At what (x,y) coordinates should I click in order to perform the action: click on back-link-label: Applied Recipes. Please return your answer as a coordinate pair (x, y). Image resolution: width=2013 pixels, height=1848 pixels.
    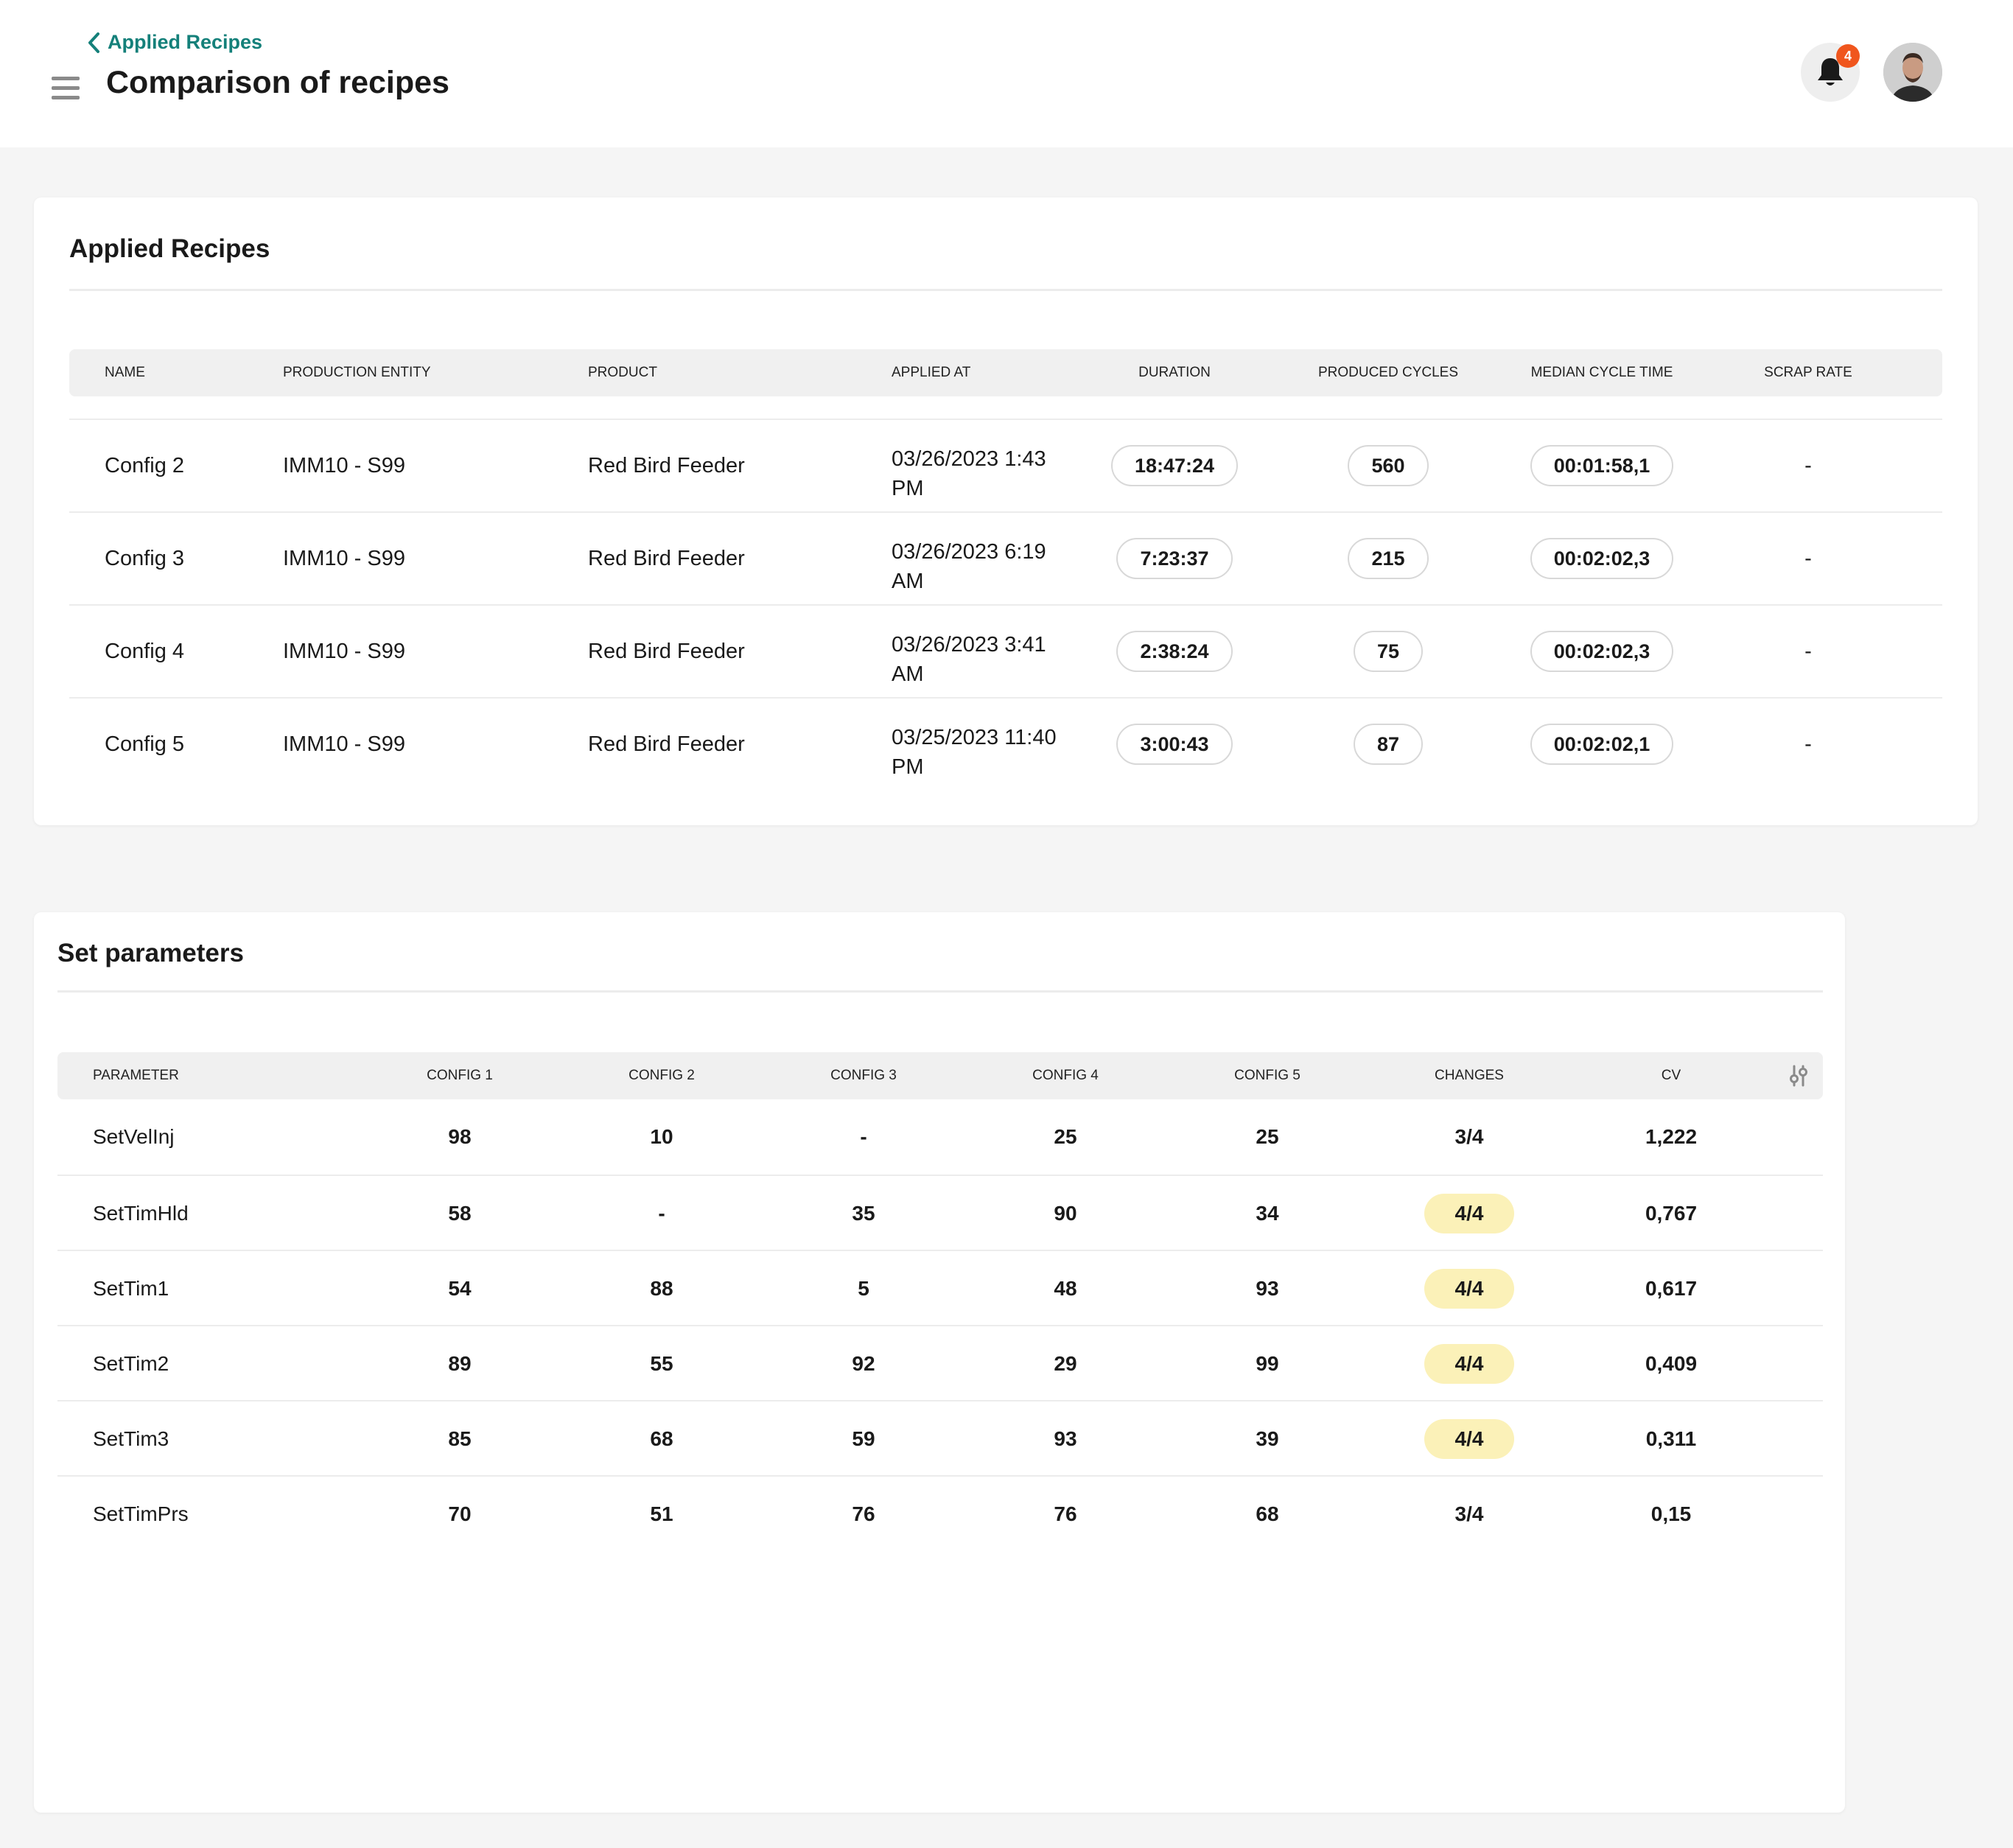
    Looking at the image, I should click on (185, 42).